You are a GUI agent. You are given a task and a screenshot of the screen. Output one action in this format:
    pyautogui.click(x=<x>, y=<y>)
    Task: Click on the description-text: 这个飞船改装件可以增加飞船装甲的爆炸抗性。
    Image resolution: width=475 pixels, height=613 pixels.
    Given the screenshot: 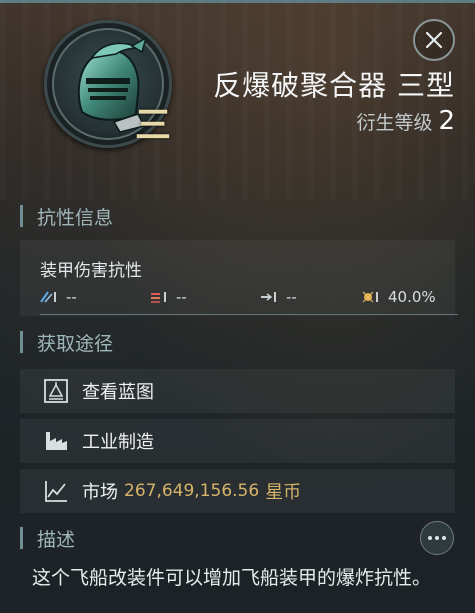 What is the action you would take?
    pyautogui.click(x=232, y=578)
    